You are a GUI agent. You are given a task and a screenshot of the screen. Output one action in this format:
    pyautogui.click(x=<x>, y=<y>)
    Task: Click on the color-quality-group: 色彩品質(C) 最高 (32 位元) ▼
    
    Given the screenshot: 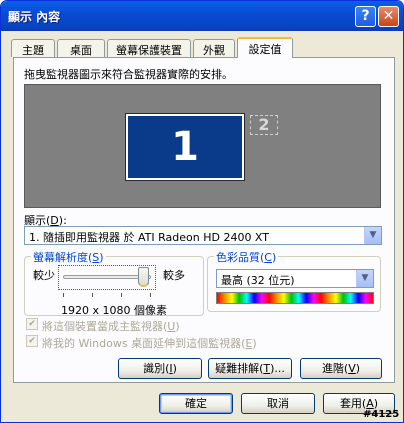 What is the action you would take?
    pyautogui.click(x=294, y=280)
    